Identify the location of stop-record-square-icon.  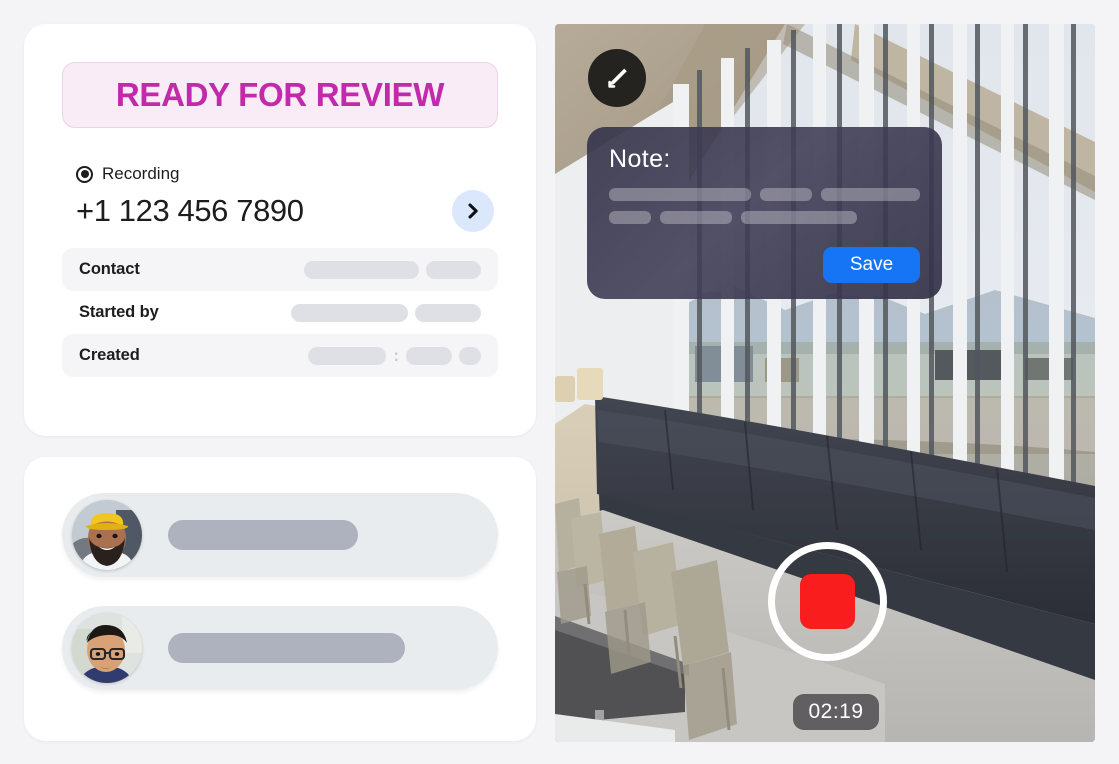
(827, 601).